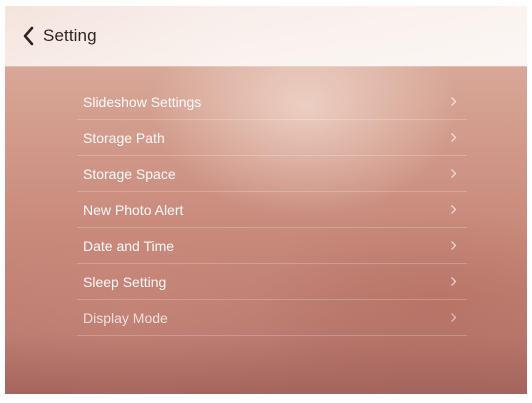  I want to click on menu-item-label: Date and Time, so click(129, 245).